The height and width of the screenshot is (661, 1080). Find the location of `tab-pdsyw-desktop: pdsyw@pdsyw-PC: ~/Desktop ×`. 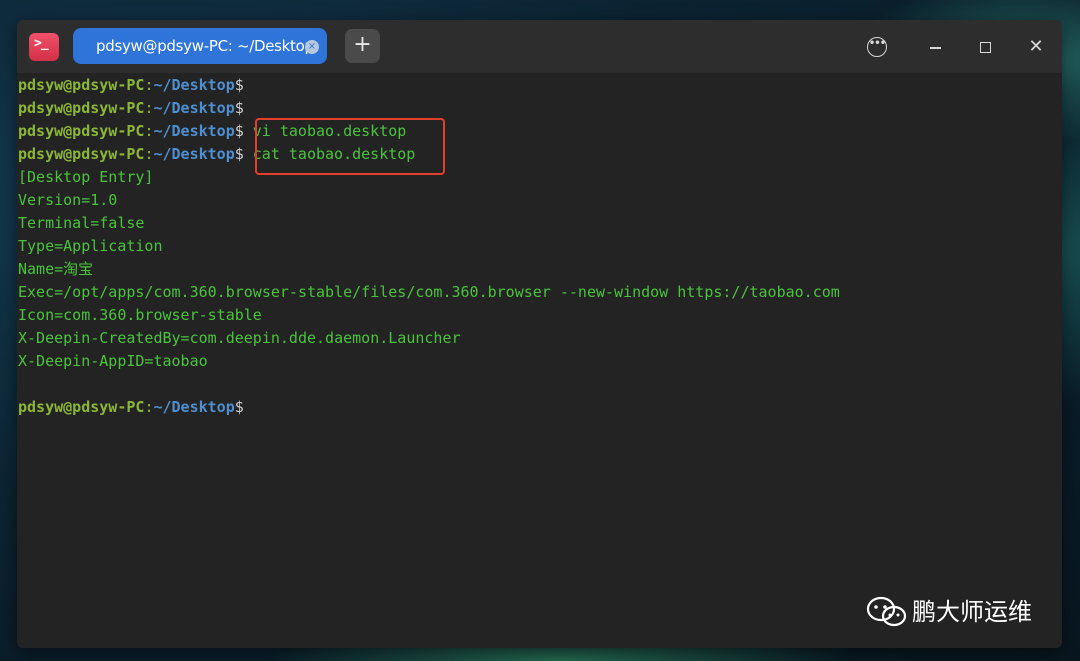

tab-pdsyw-desktop: pdsyw@pdsyw-PC: ~/Desktop × is located at coordinates (200, 46).